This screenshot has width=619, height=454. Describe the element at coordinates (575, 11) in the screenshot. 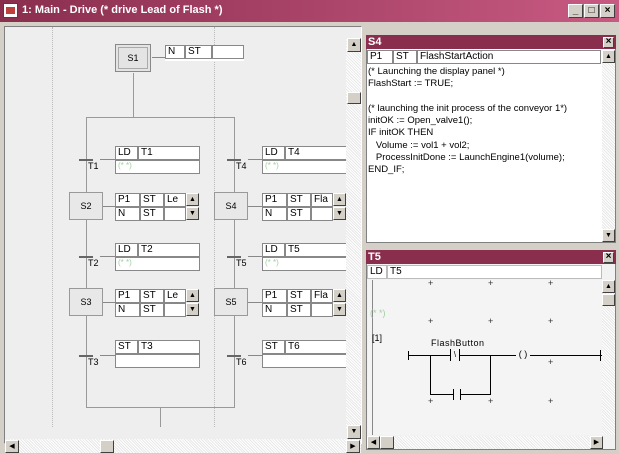

I see `minimize-button: _` at that location.